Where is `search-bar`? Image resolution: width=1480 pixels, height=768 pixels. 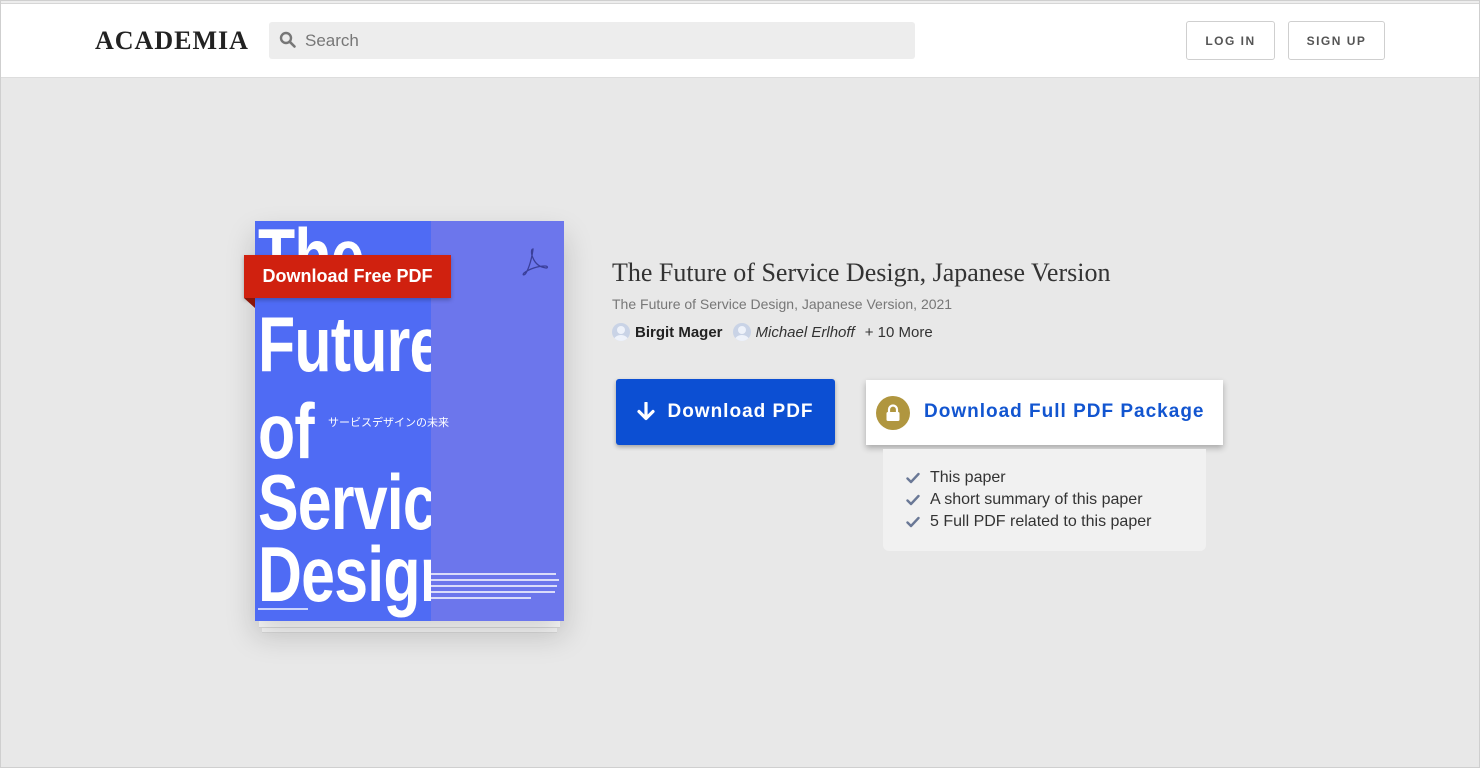 search-bar is located at coordinates (592, 40).